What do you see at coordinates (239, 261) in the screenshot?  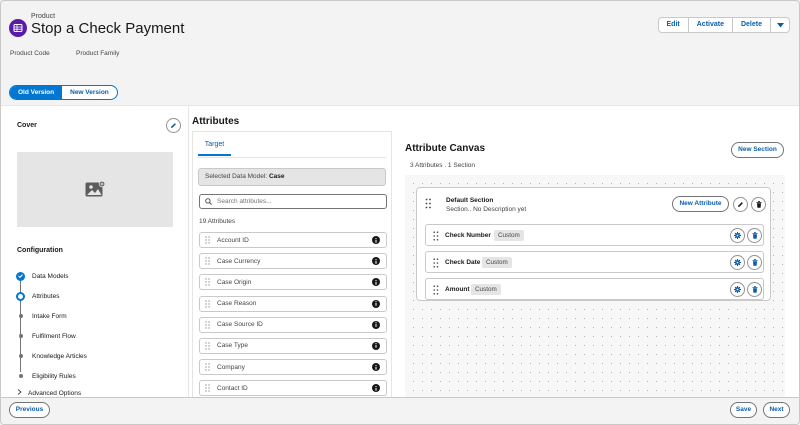 I see `attribute-name: Case Currency` at bounding box center [239, 261].